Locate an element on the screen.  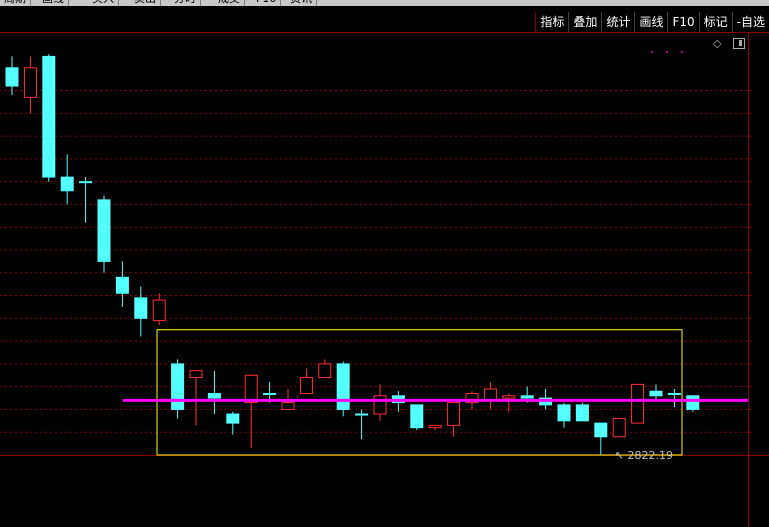
low-price-label: ↖ 2822.19 is located at coordinates (644, 455).